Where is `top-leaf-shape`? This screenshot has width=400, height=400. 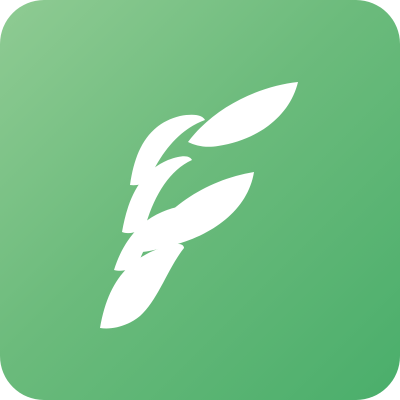 top-leaf-shape is located at coordinates (243, 114).